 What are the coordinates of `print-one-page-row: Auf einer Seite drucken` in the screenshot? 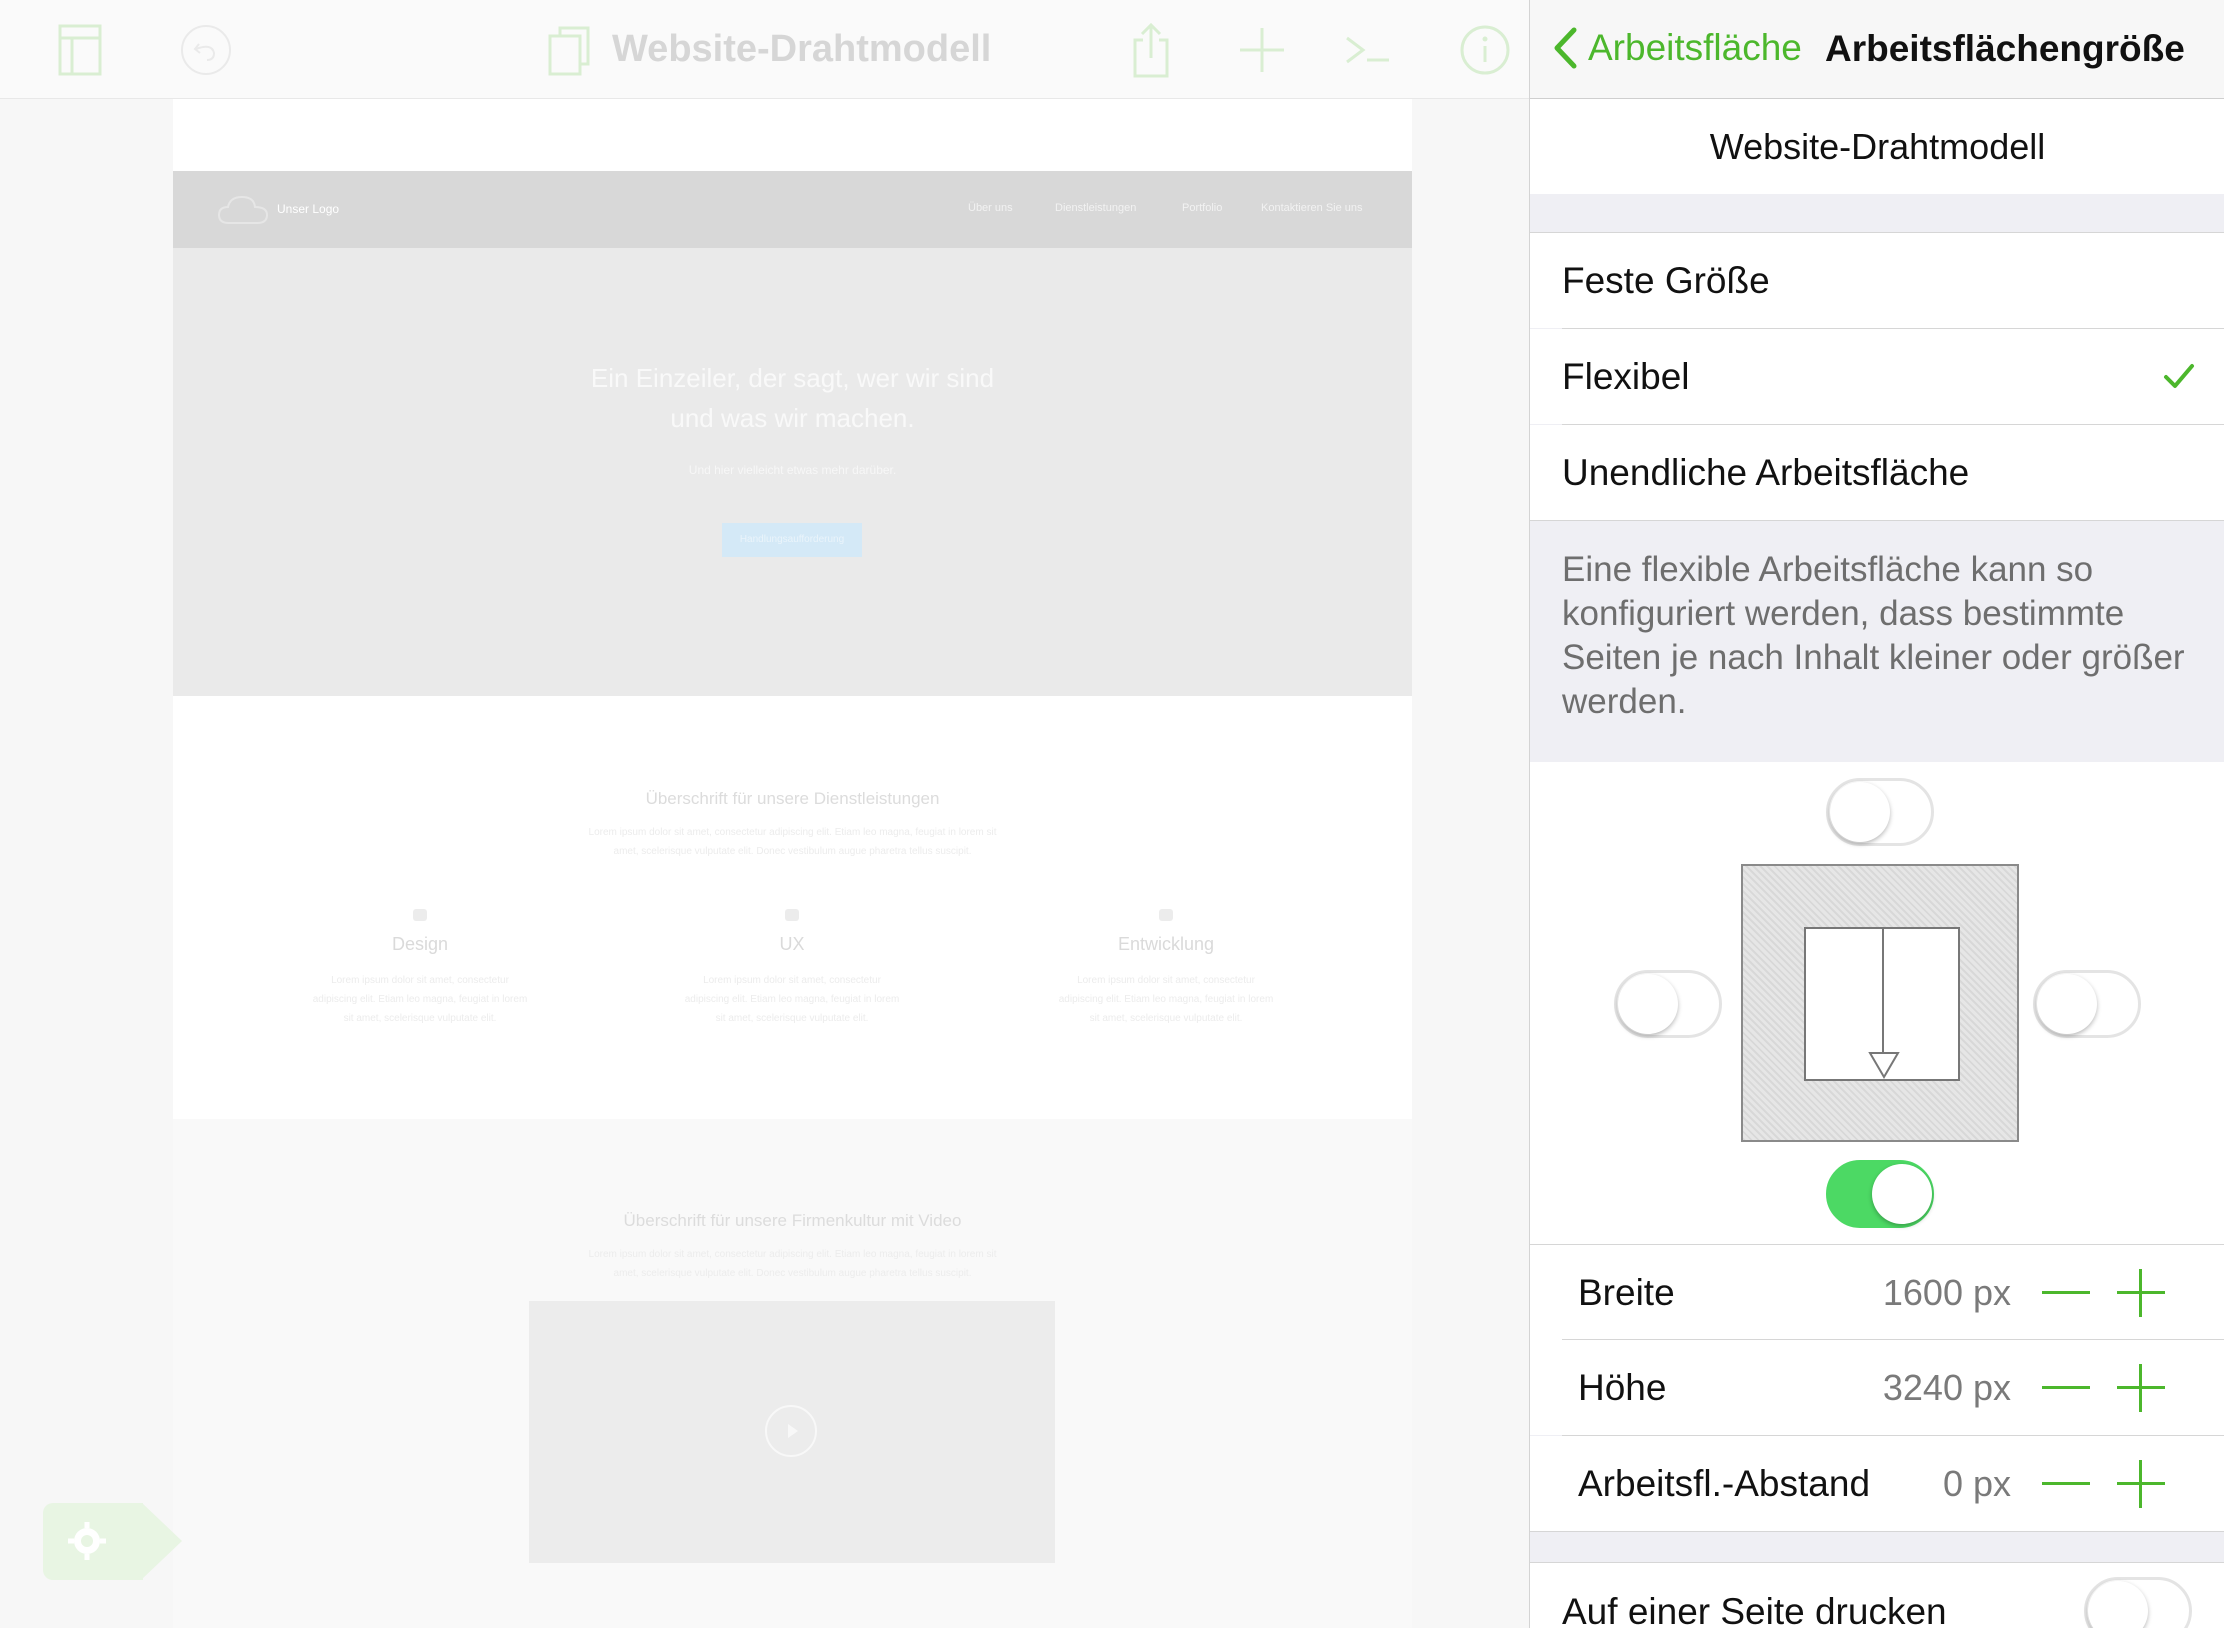 It's located at (1877, 1595).